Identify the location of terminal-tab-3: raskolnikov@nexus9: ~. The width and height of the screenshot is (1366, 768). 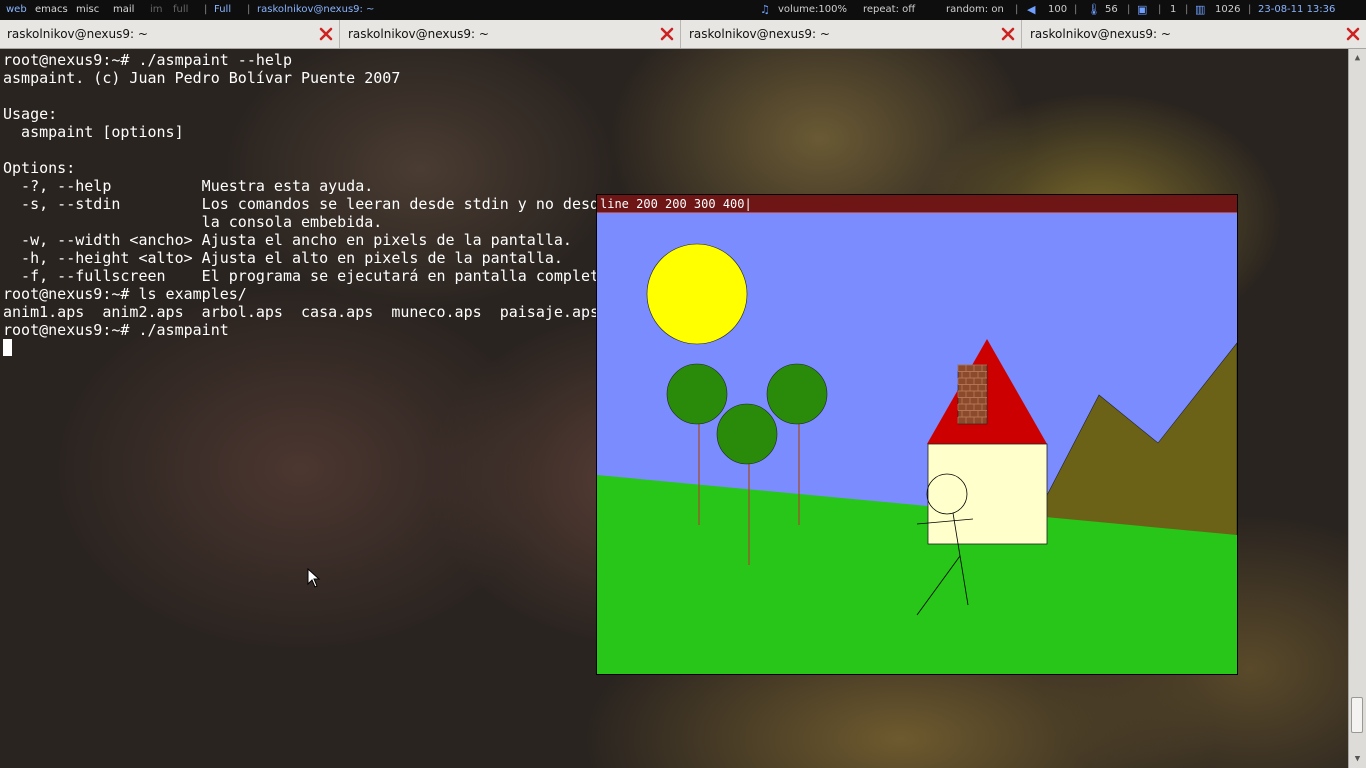
(852, 34).